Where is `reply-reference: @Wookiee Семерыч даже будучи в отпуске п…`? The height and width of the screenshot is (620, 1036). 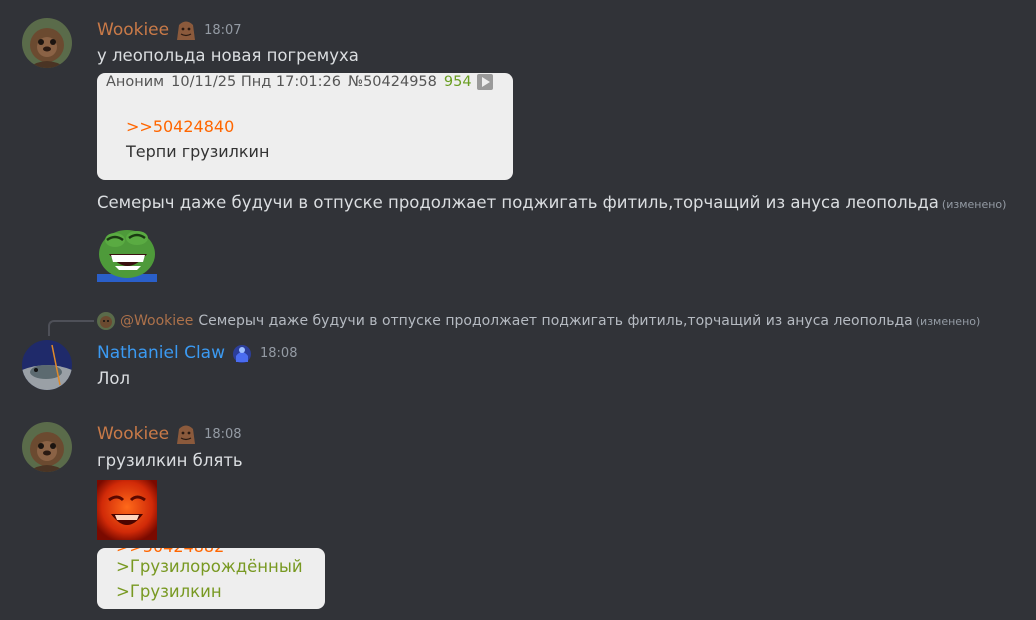 reply-reference: @Wookiee Семерыч даже будучи в отпуске п… is located at coordinates (538, 321).